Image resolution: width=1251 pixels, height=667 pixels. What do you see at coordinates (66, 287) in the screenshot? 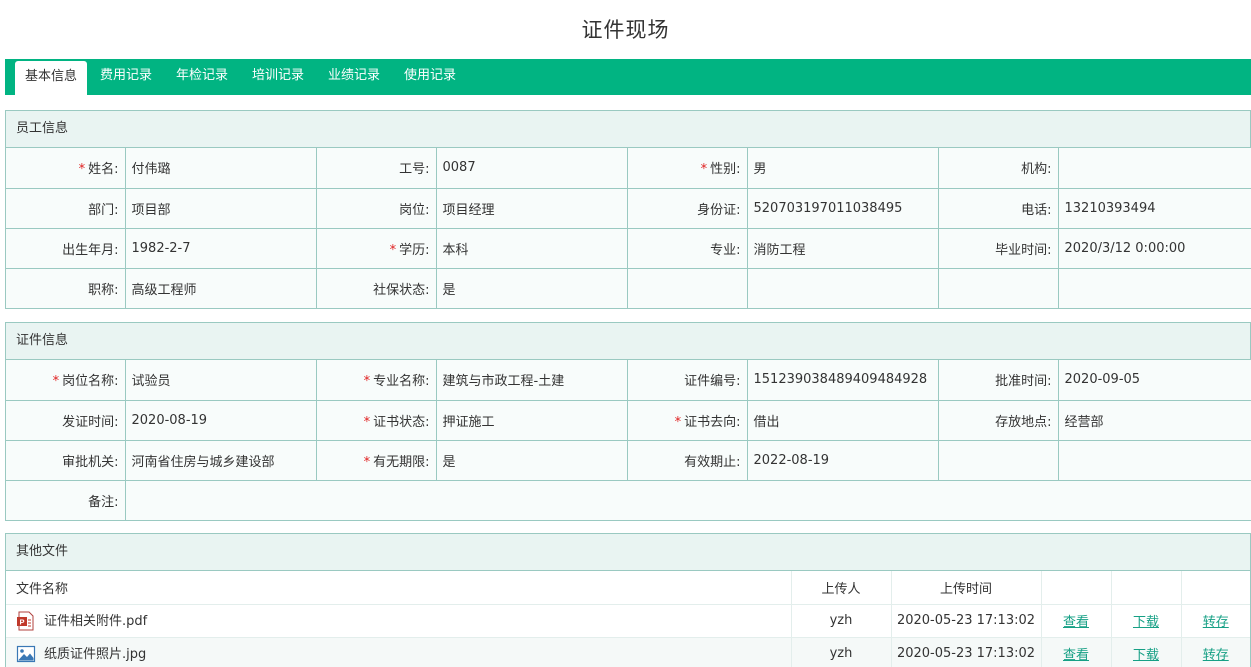
I see `field-label: 职称:` at bounding box center [66, 287].